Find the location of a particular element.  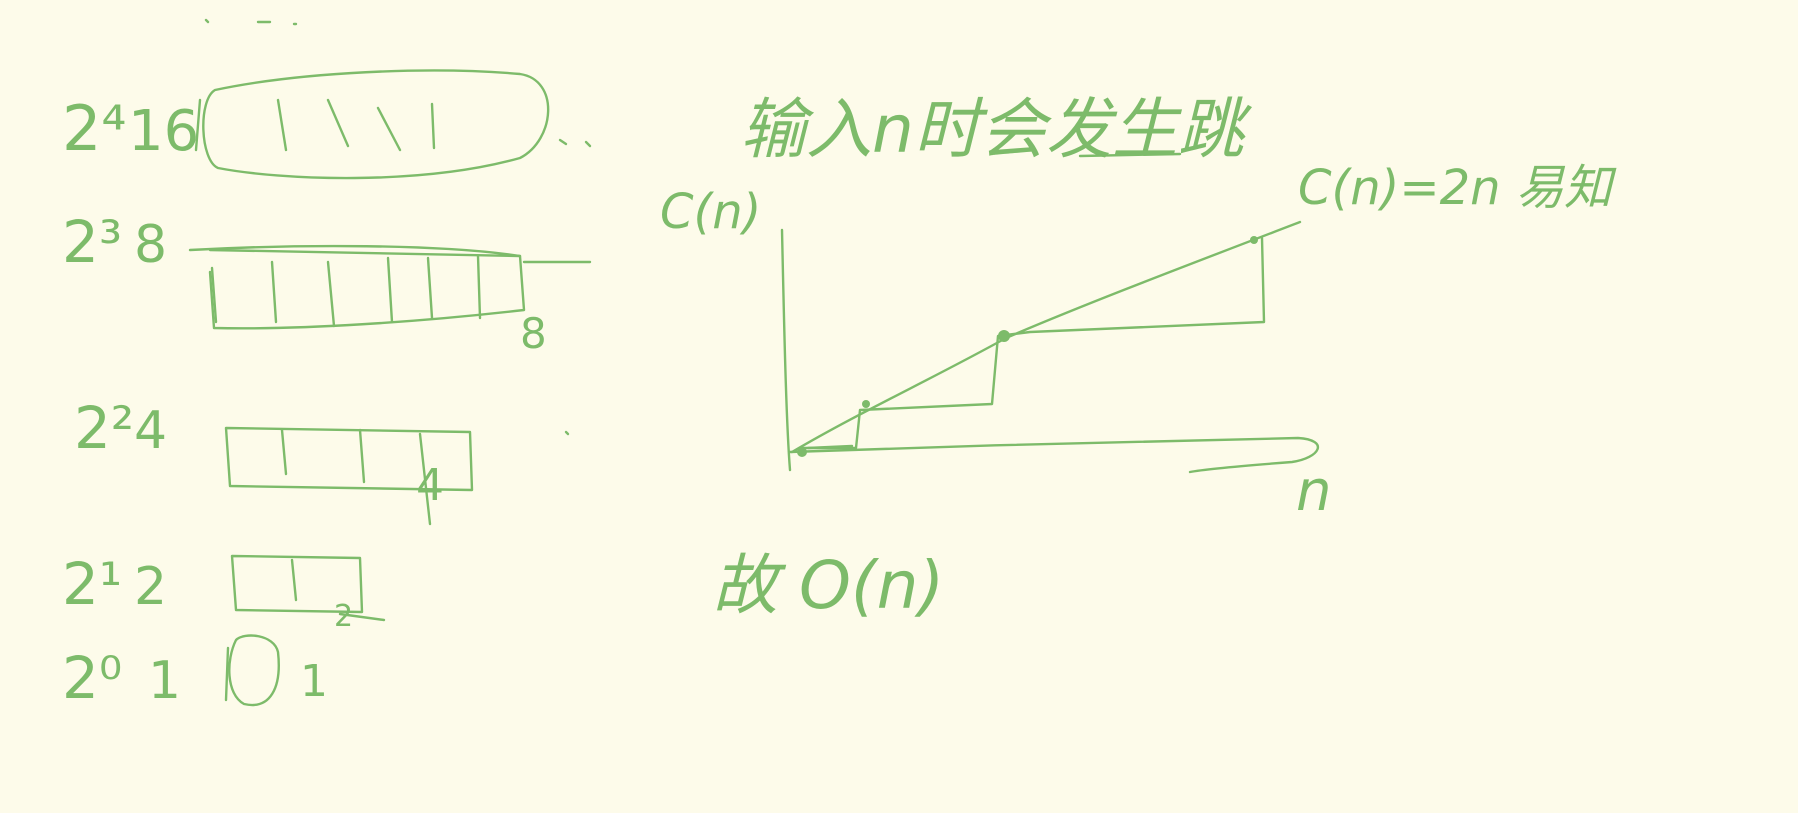

line-label: C(n)=2n 易知 is located at coordinates (1457, 188).